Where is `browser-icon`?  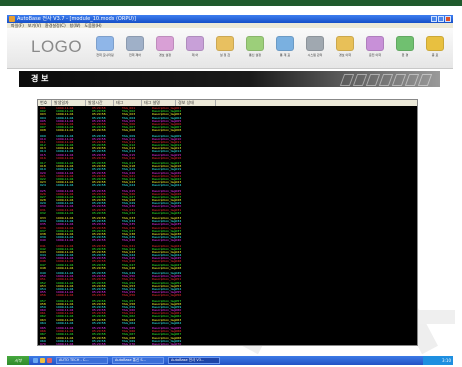 browser-icon is located at coordinates (35, 360).